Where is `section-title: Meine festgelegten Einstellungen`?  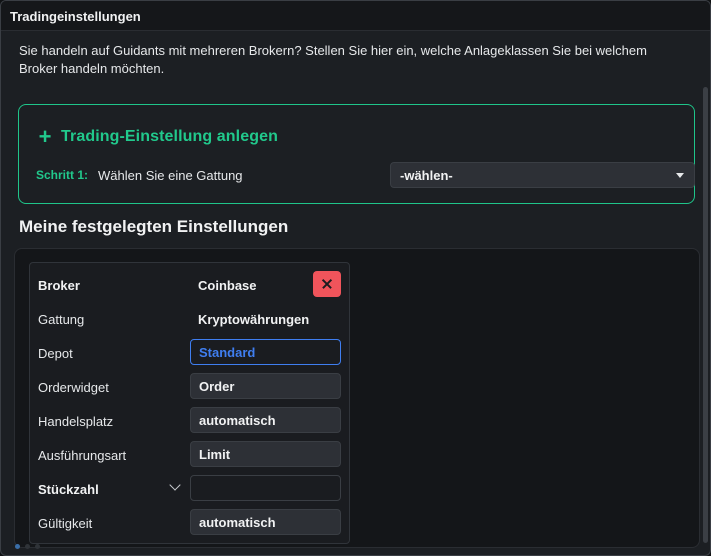
section-title: Meine festgelegten Einstellungen is located at coordinates (154, 226).